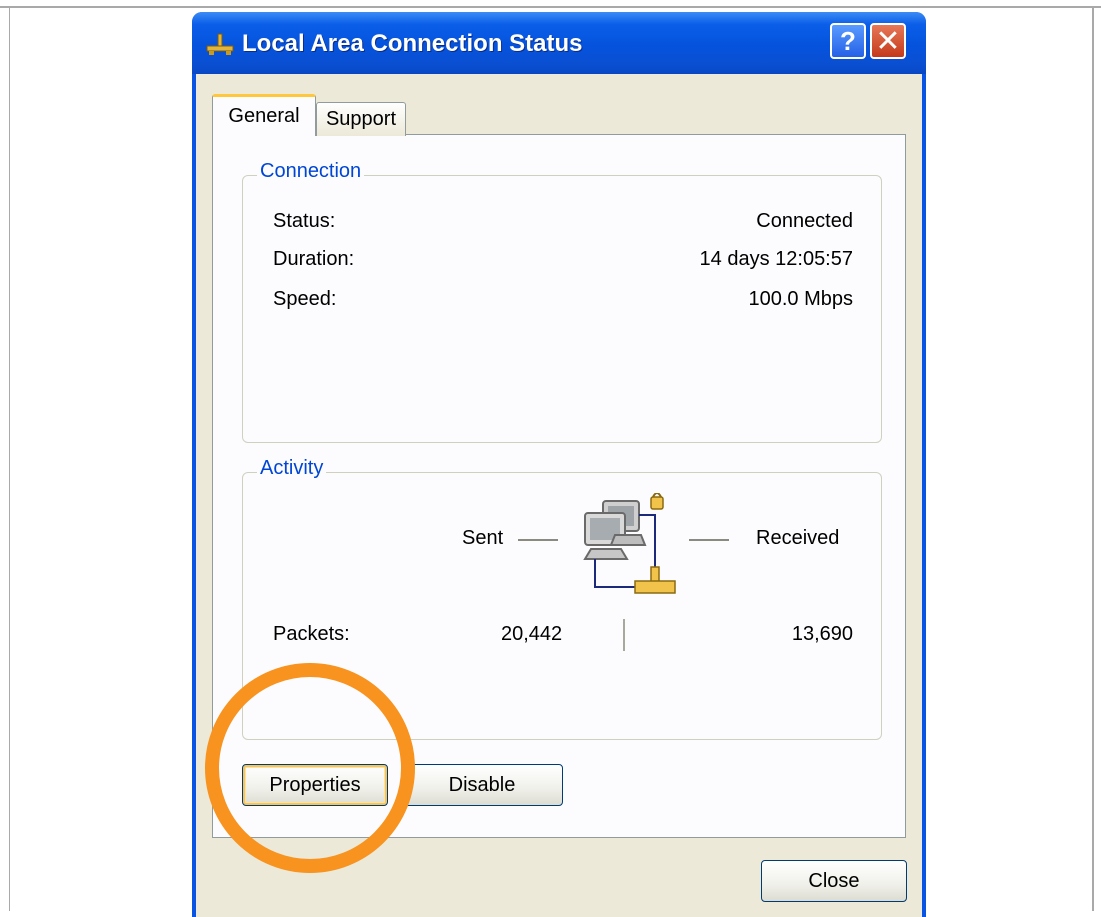 This screenshot has width=1101, height=917. What do you see at coordinates (804, 221) in the screenshot?
I see `status-value: Connected` at bounding box center [804, 221].